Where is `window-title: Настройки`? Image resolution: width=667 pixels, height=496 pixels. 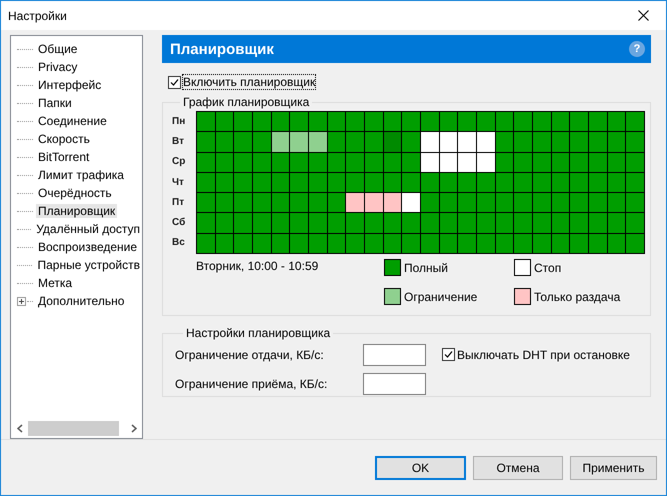
window-title: Настройки is located at coordinates (37, 15).